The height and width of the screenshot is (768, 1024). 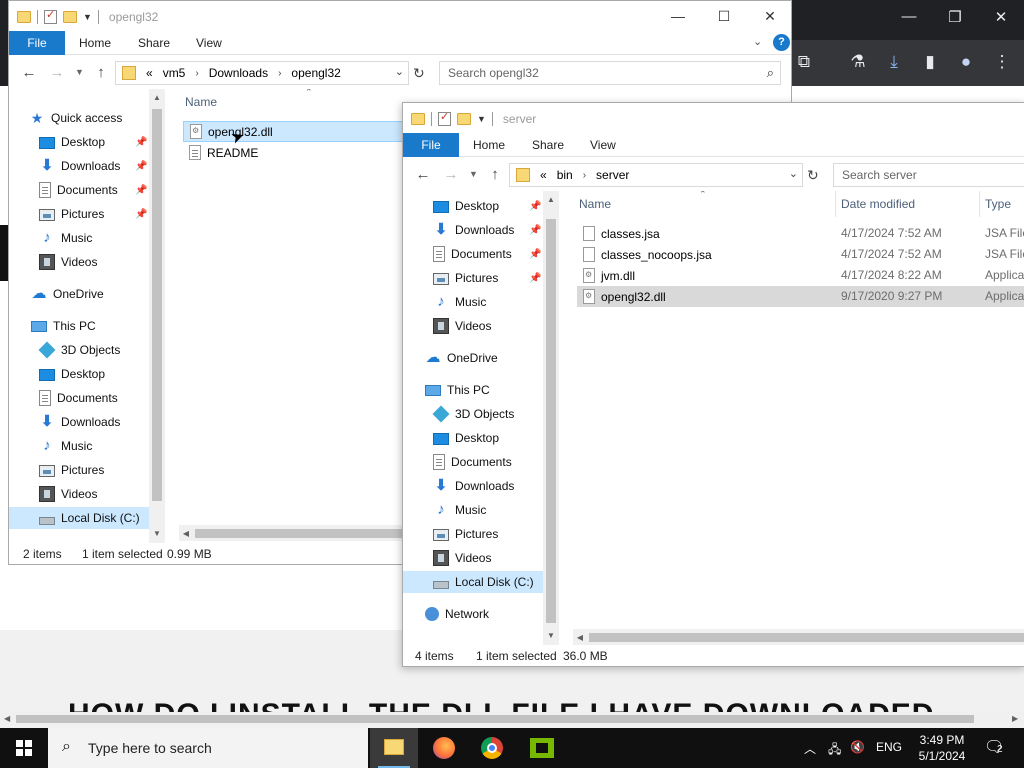 What do you see at coordinates (810, 748) in the screenshot?
I see `show-hidden-icons-chevron-icon: ︿` at bounding box center [810, 748].